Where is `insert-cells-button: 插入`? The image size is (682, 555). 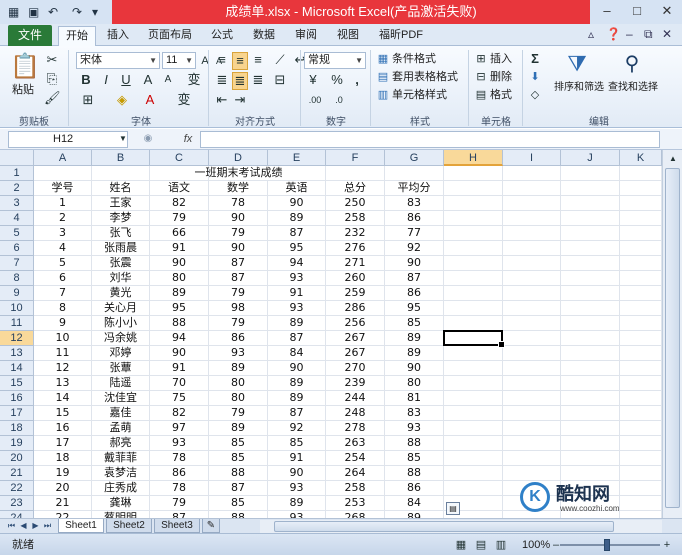
insert-cells-button: 插入 is located at coordinates (501, 59).